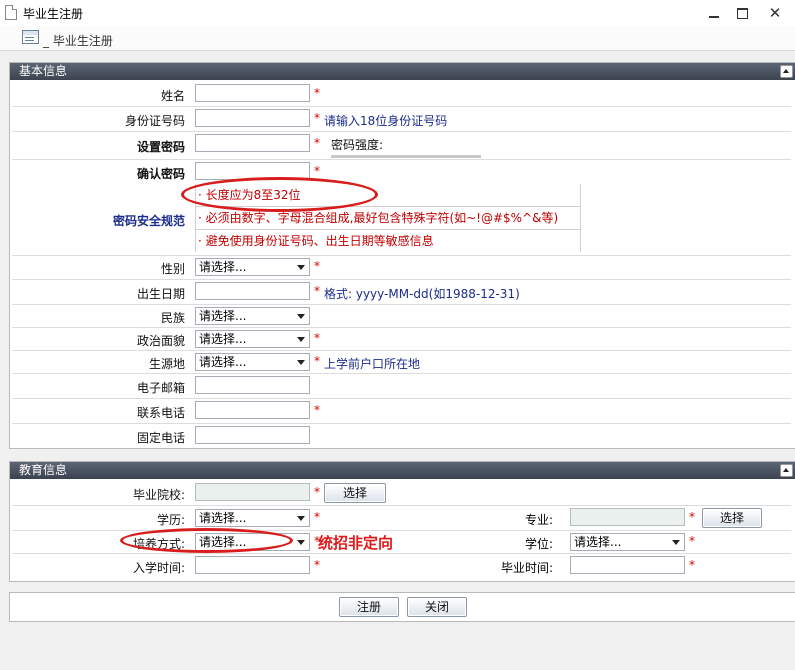 Image resolution: width=795 pixels, height=670 pixels. What do you see at coordinates (316, 241) in the screenshot?
I see `password-rule: · 避免使用身份证号码、出生日期等敏感信息` at bounding box center [316, 241].